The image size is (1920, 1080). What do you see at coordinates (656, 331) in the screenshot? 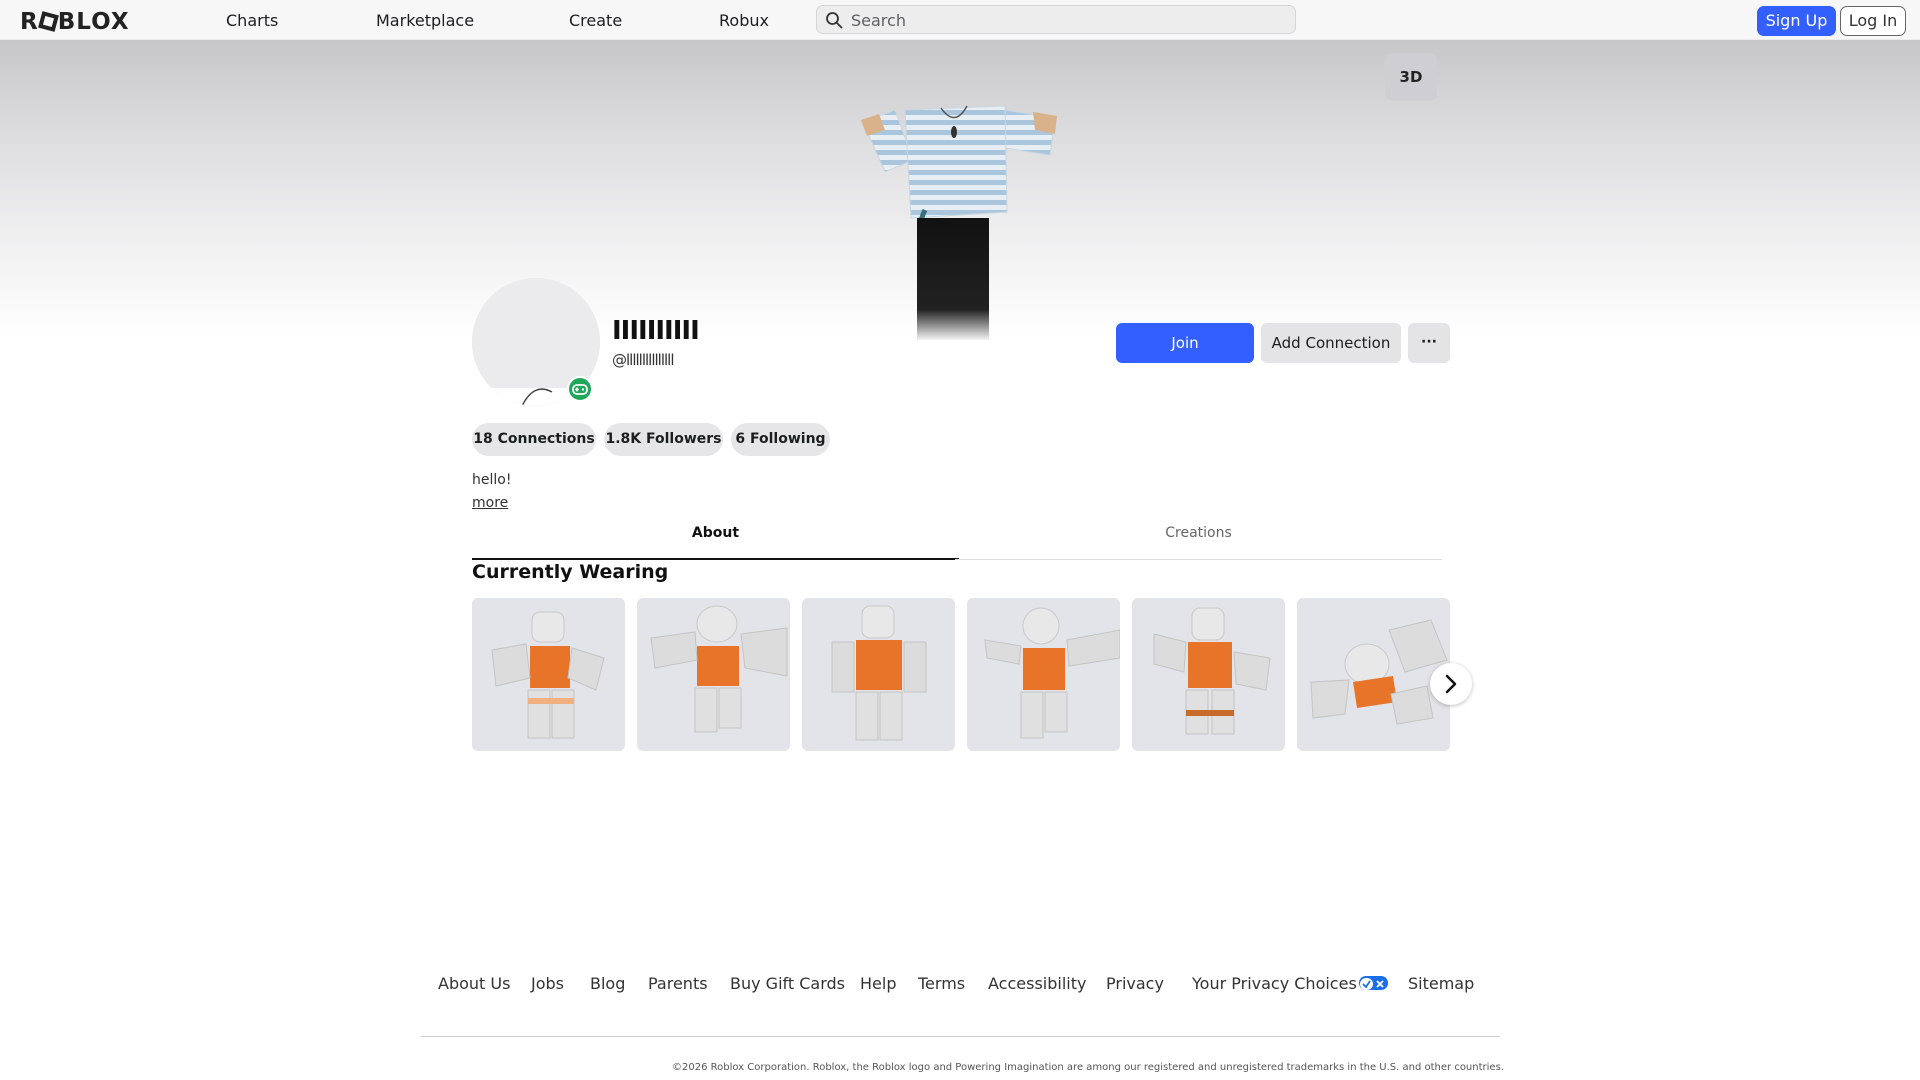
I see `profile-display-name: IIIIIIIIII` at bounding box center [656, 331].